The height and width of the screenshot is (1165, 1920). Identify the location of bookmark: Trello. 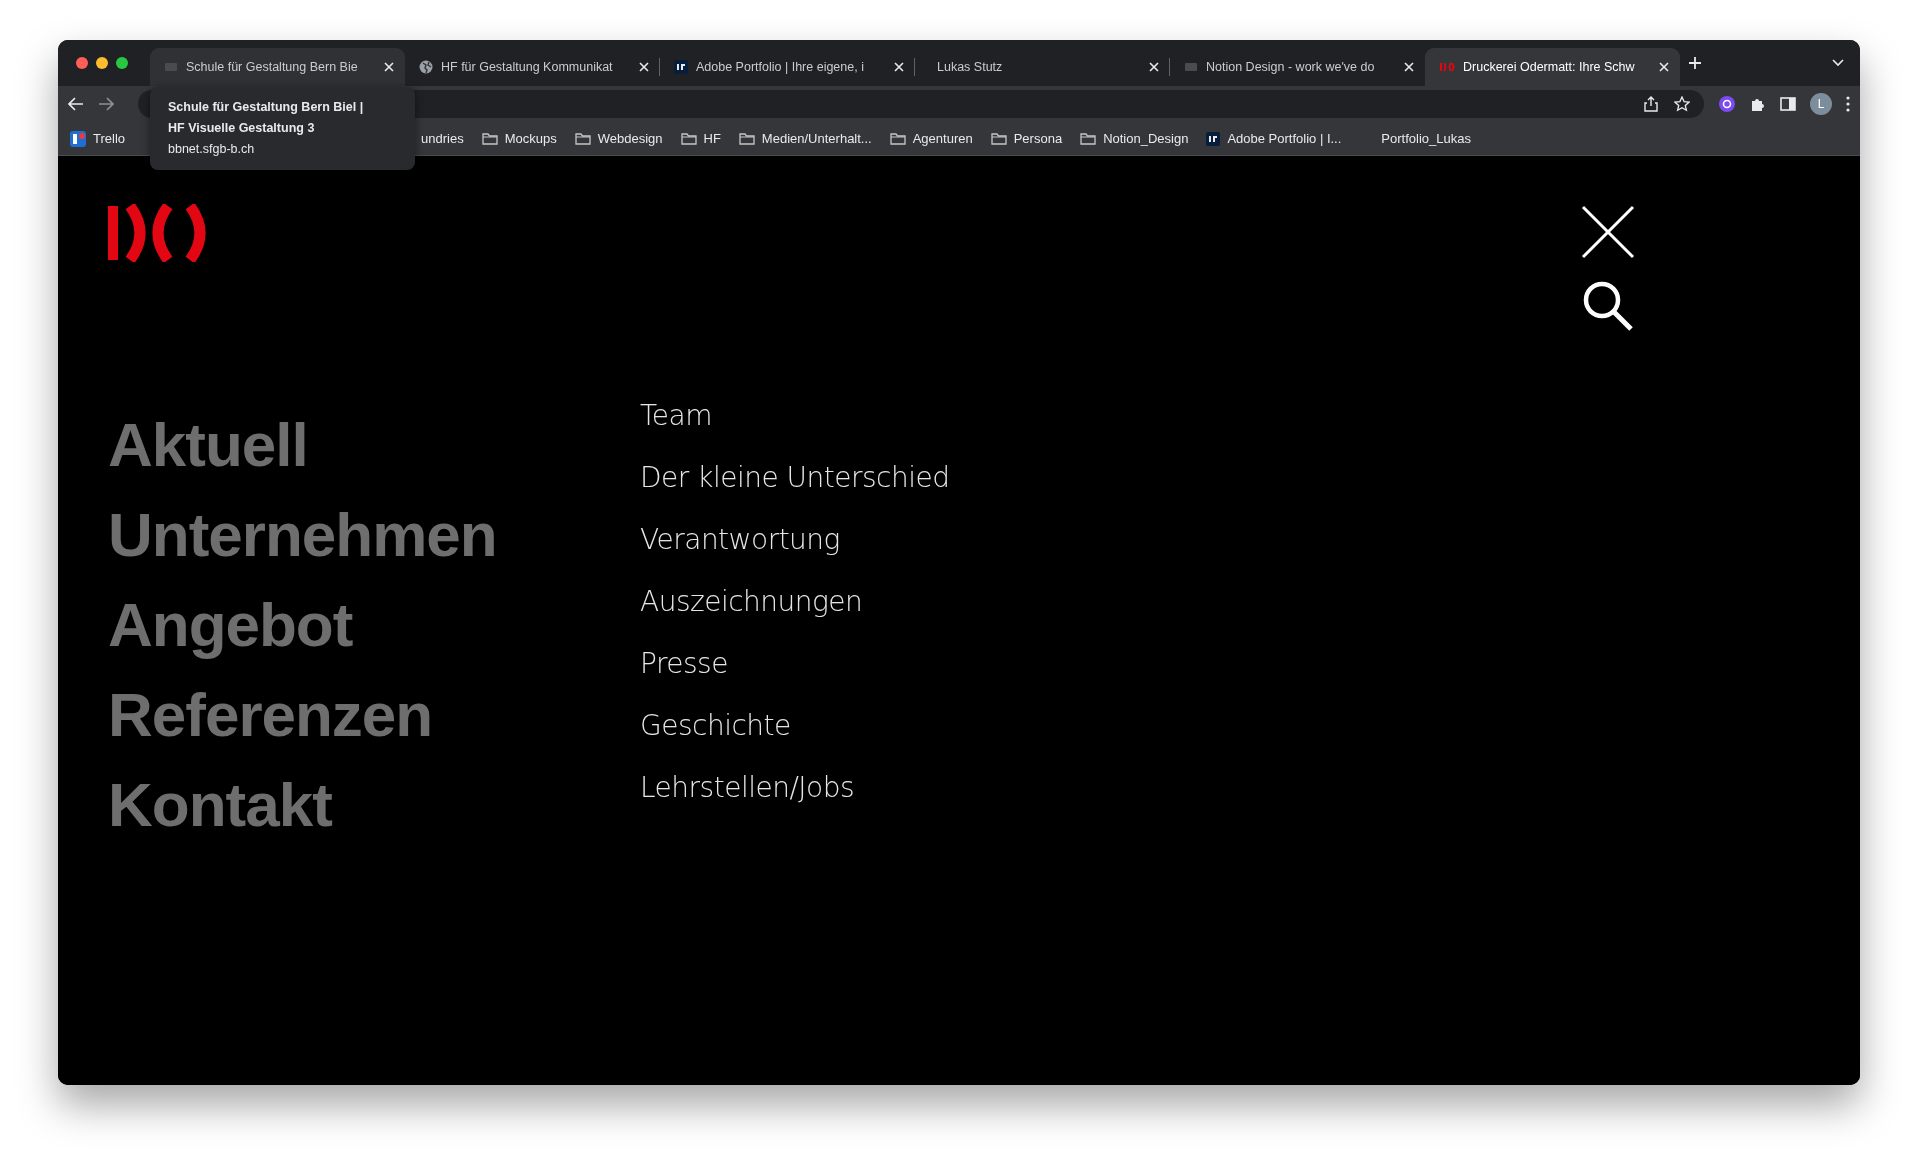
(98, 138).